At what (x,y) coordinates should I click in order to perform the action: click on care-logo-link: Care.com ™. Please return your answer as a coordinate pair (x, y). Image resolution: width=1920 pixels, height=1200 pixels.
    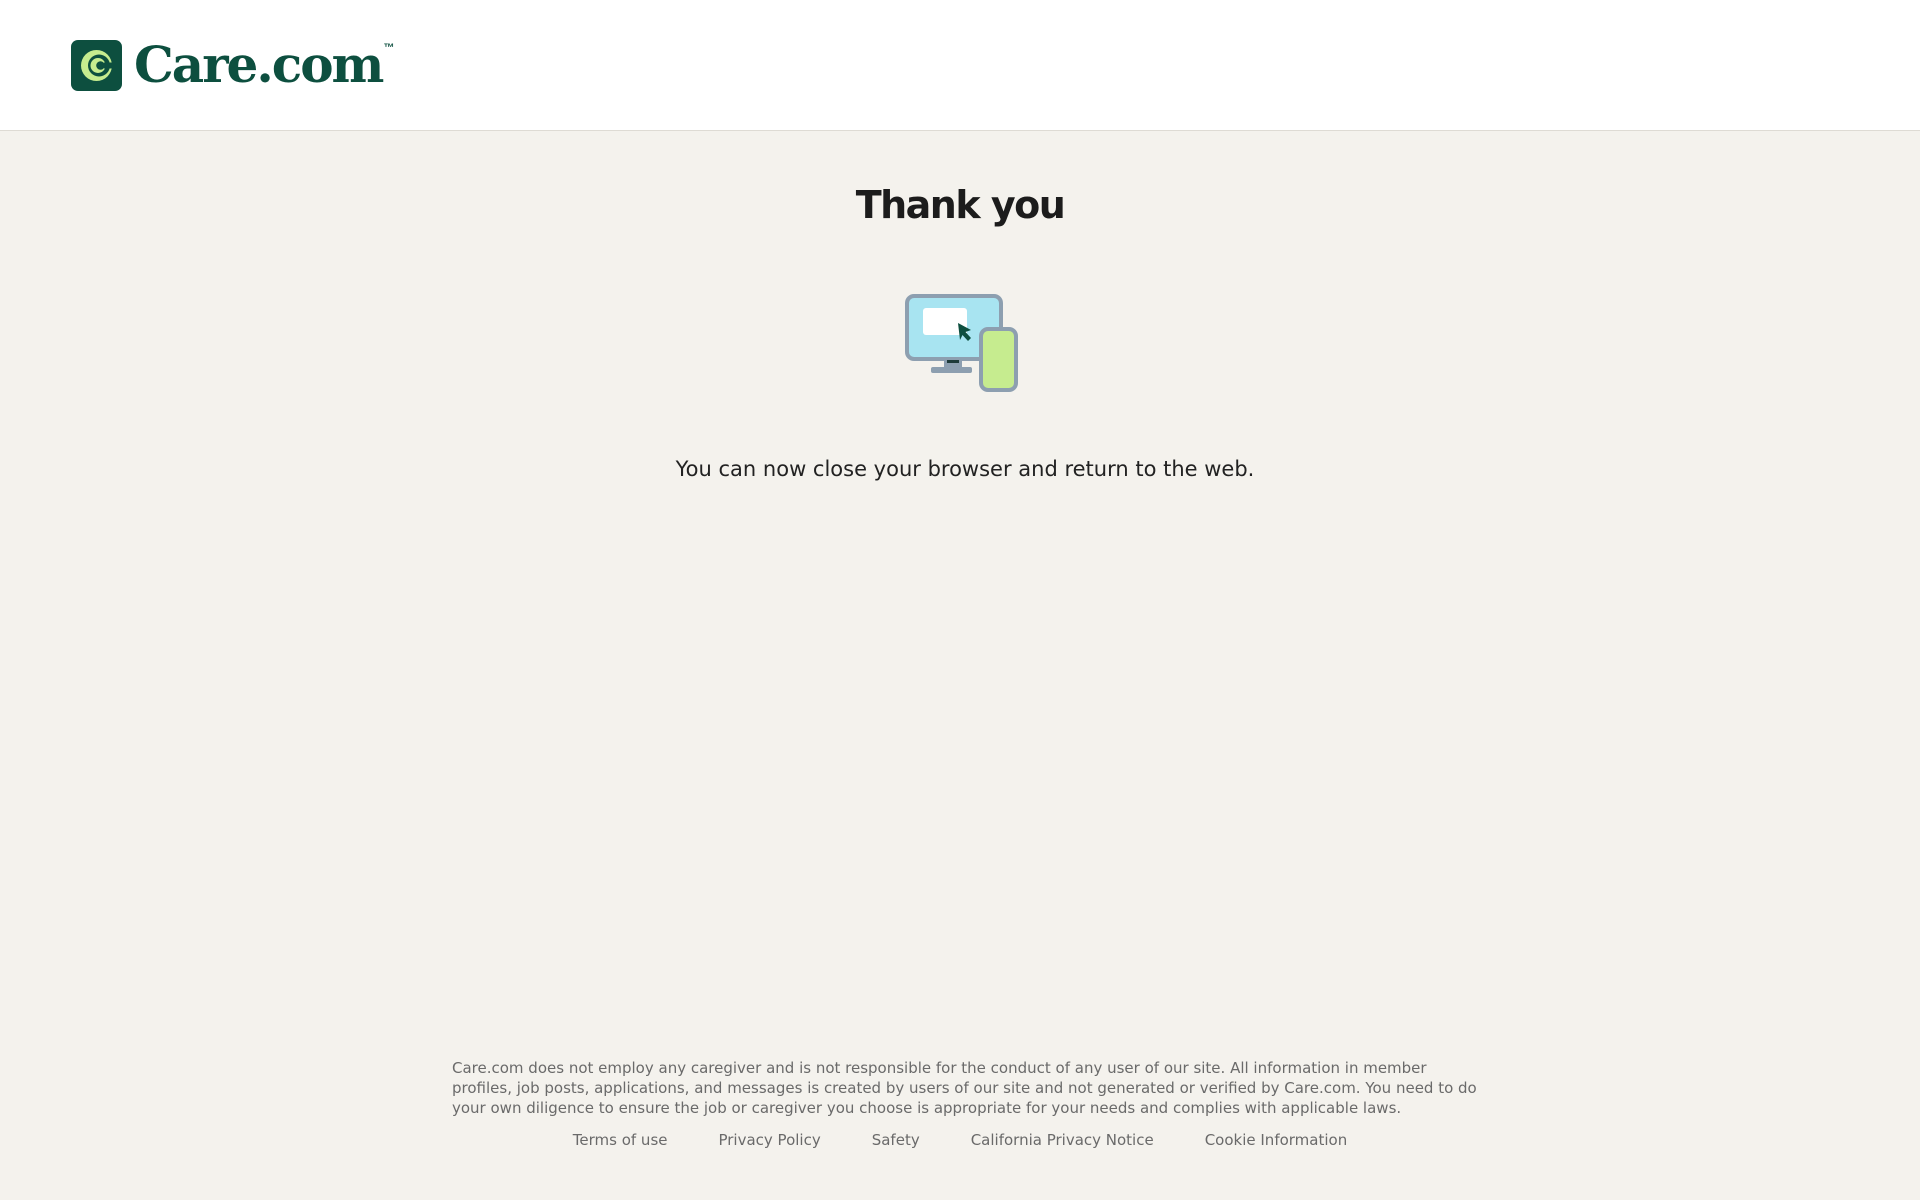
    Looking at the image, I should click on (233, 64).